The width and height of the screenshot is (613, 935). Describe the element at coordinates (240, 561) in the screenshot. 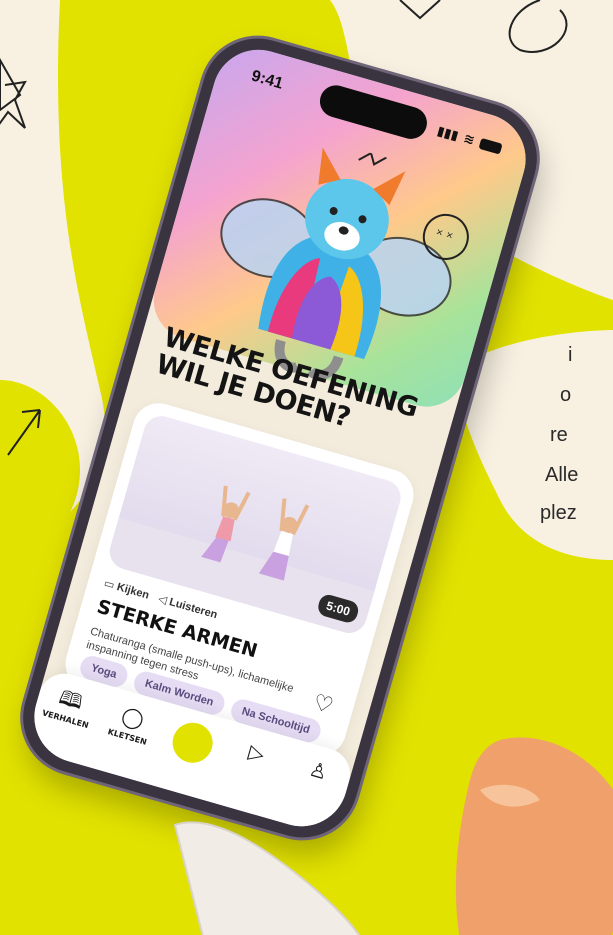

I see `yoga-kids-illustration` at that location.